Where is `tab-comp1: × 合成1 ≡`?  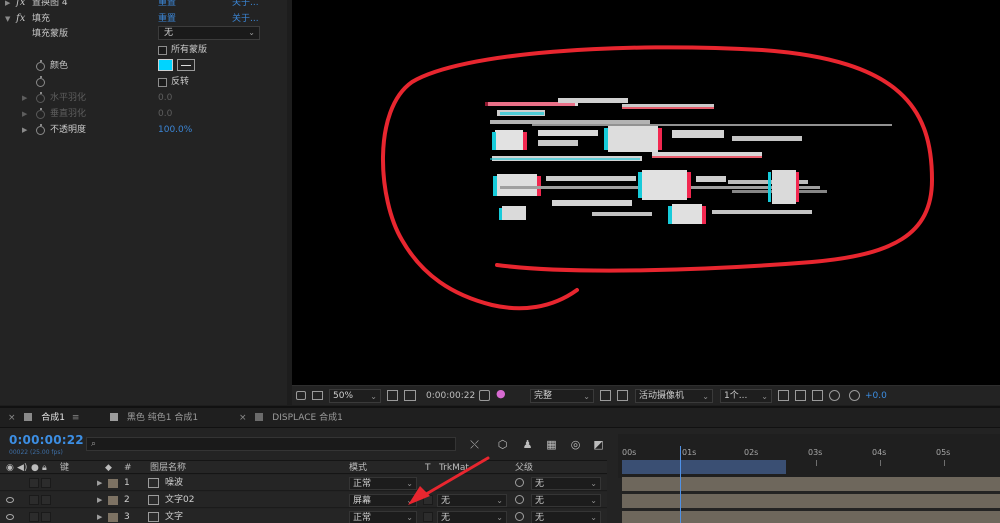 tab-comp1: × 合成1 ≡ is located at coordinates (43, 418).